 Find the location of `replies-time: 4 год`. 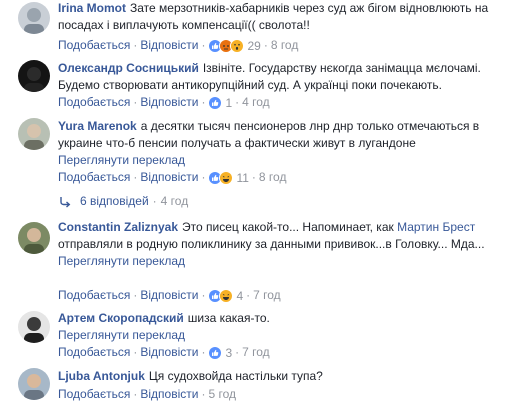

replies-time: 4 год is located at coordinates (174, 201).